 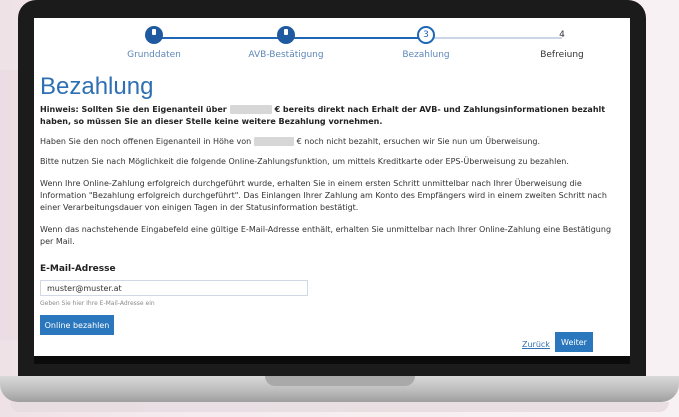 I want to click on step-avb-bestaetigung: AVB-Bestätigung, so click(x=286, y=43).